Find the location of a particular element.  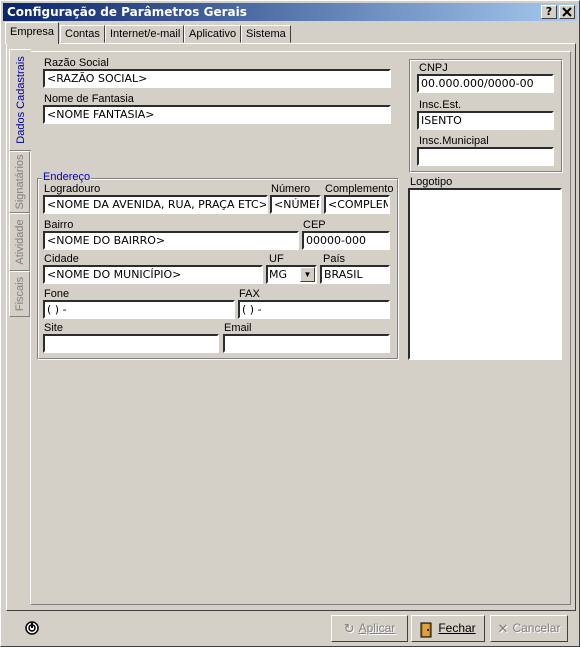

fone-label: Fone is located at coordinates (57, 294).